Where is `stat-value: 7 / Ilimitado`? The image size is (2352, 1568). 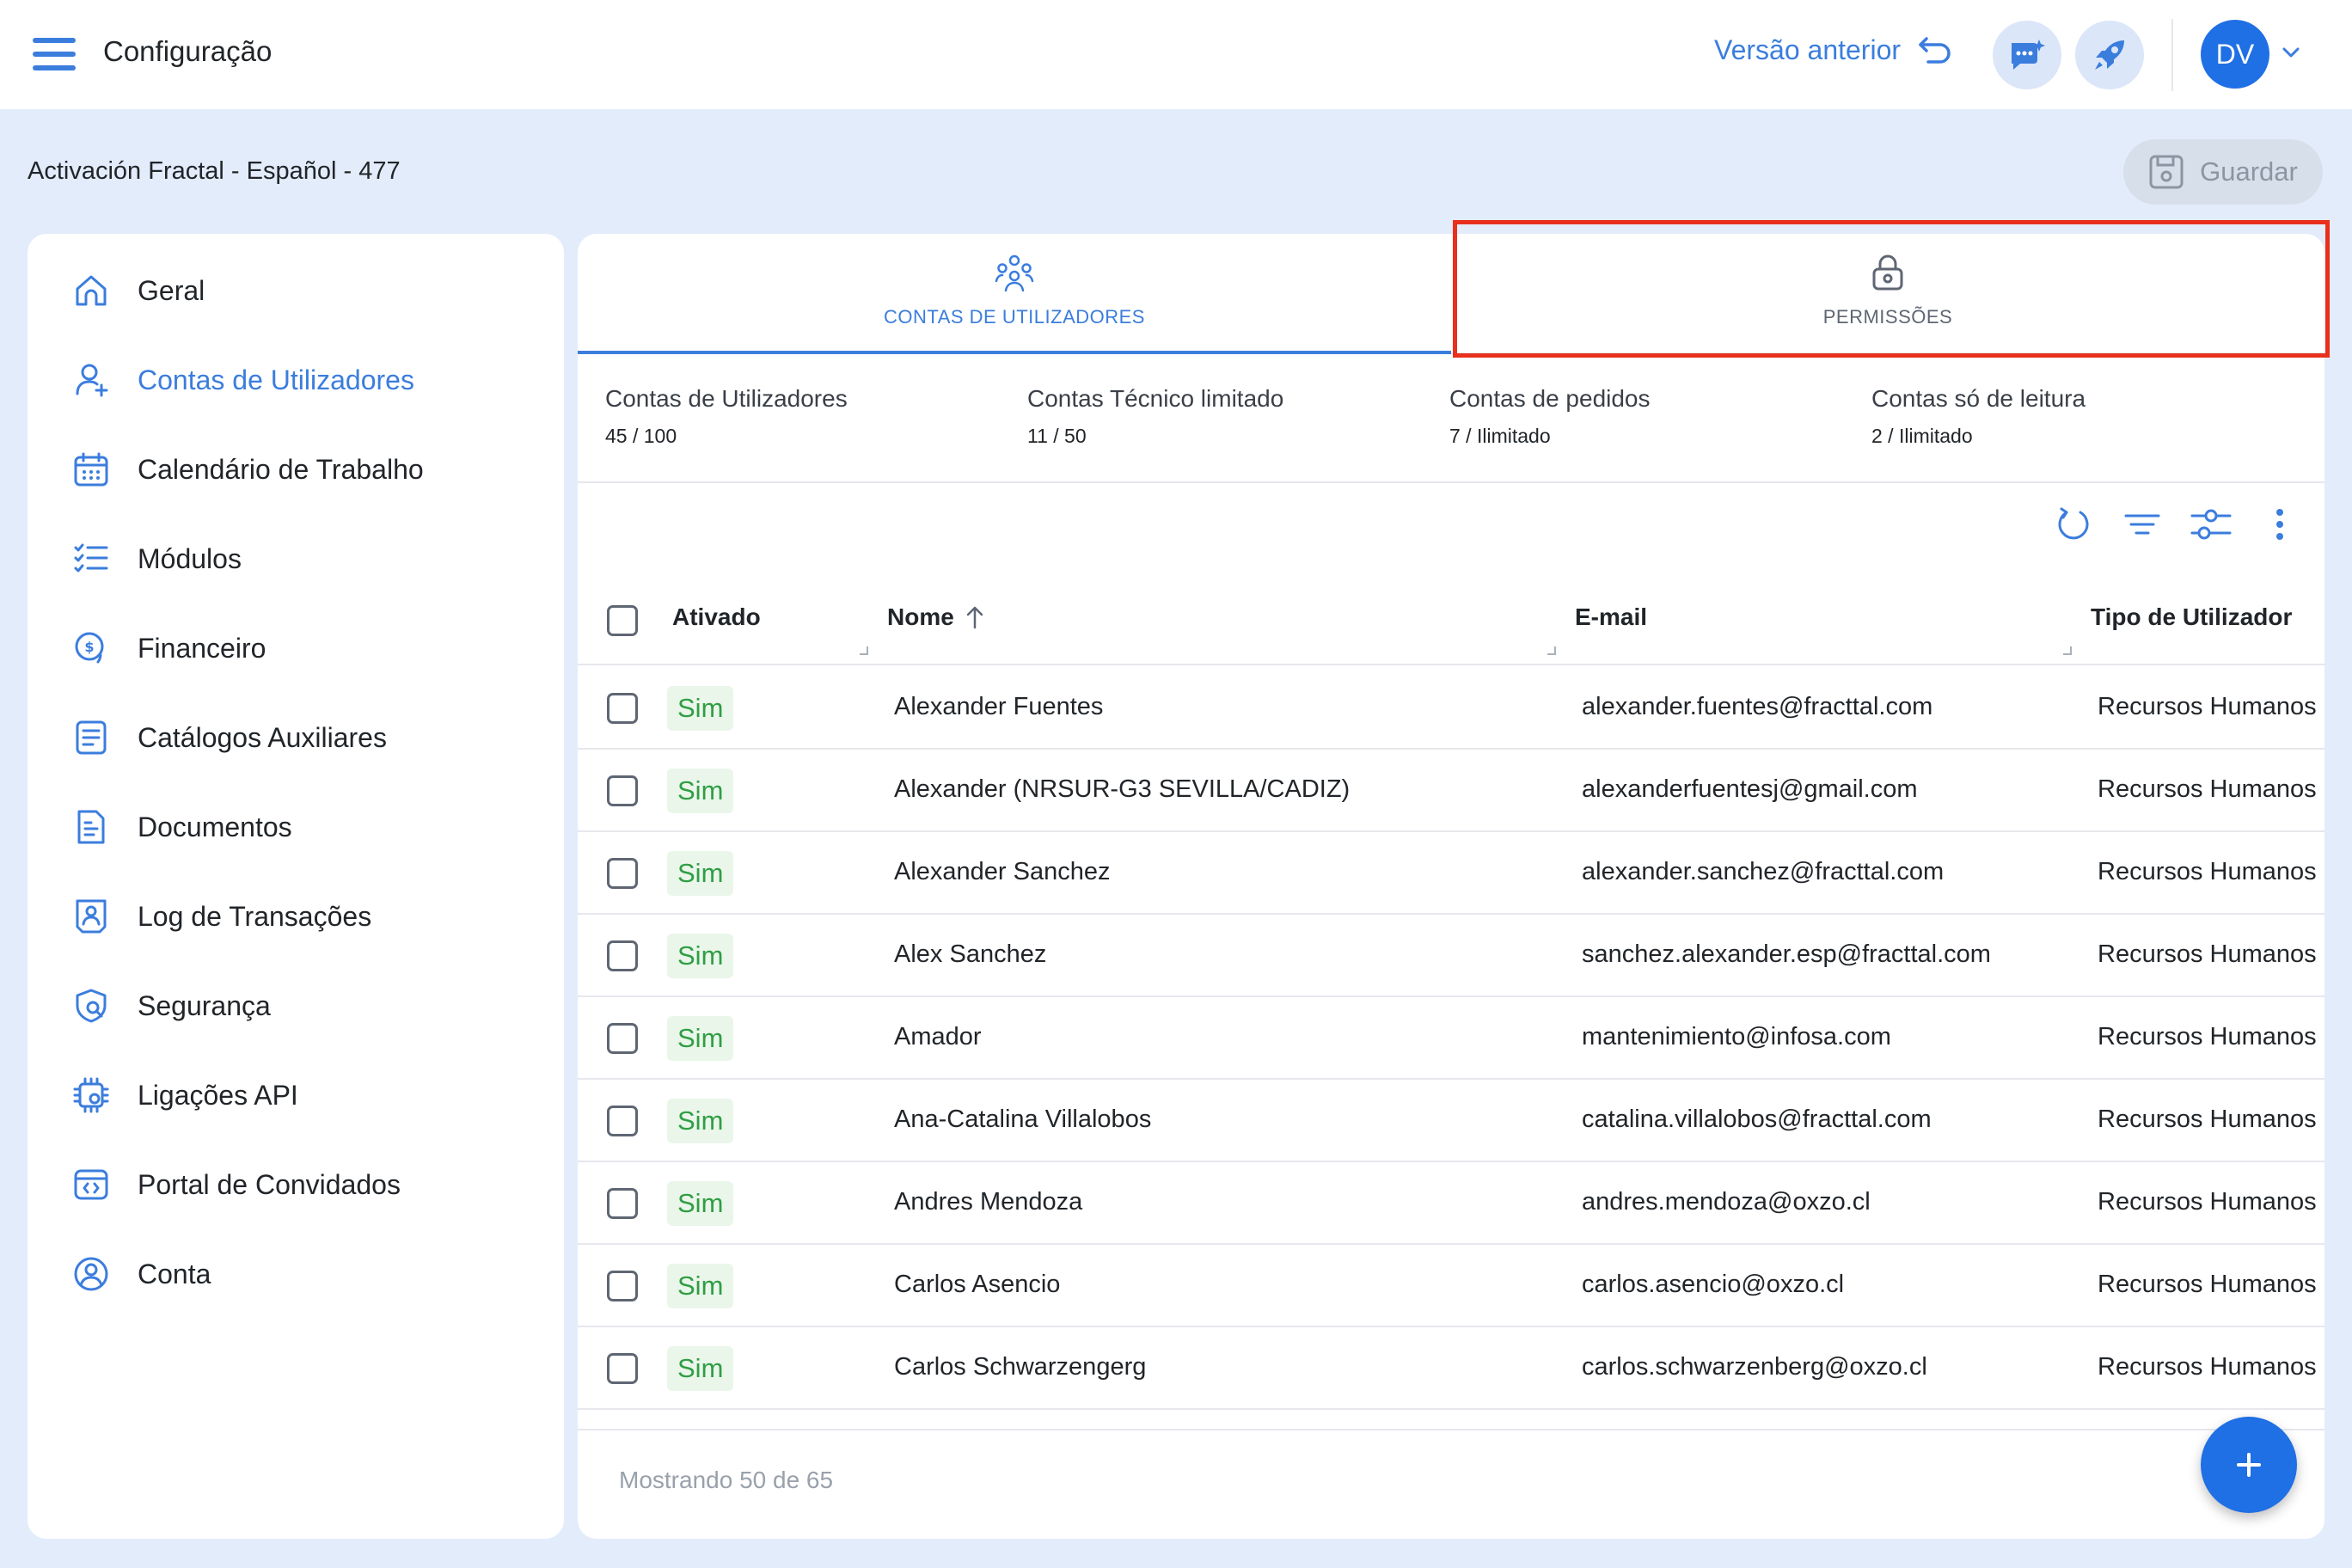 stat-value: 7 / Ilimitado is located at coordinates (1500, 436).